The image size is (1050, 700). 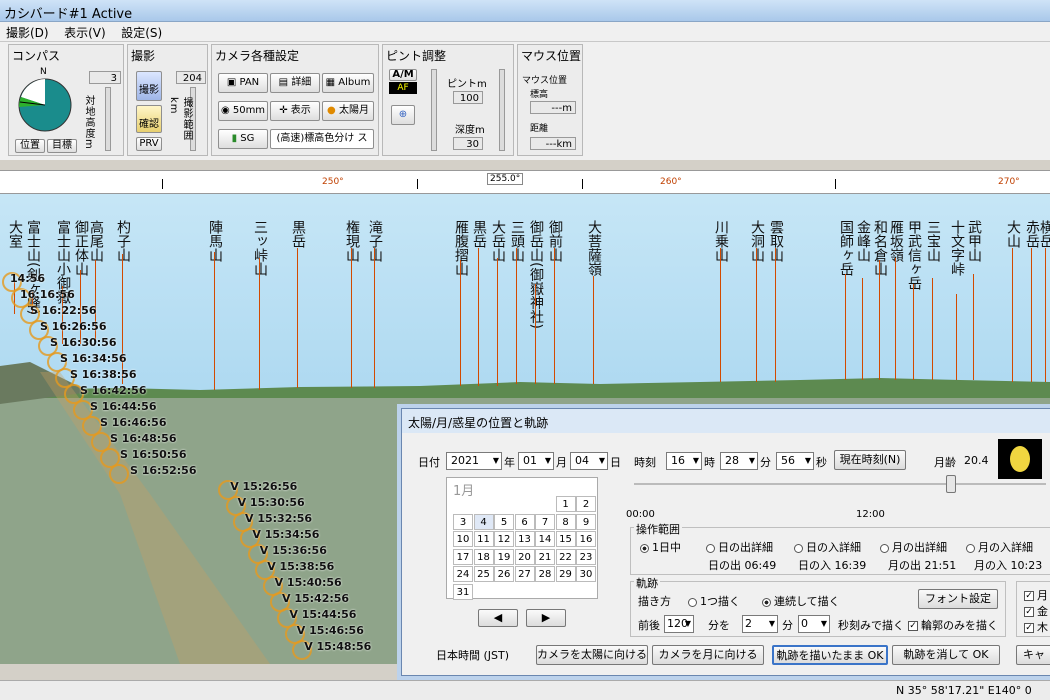 I want to click on check-jupiter: ✓ 木, so click(x=1036, y=627).